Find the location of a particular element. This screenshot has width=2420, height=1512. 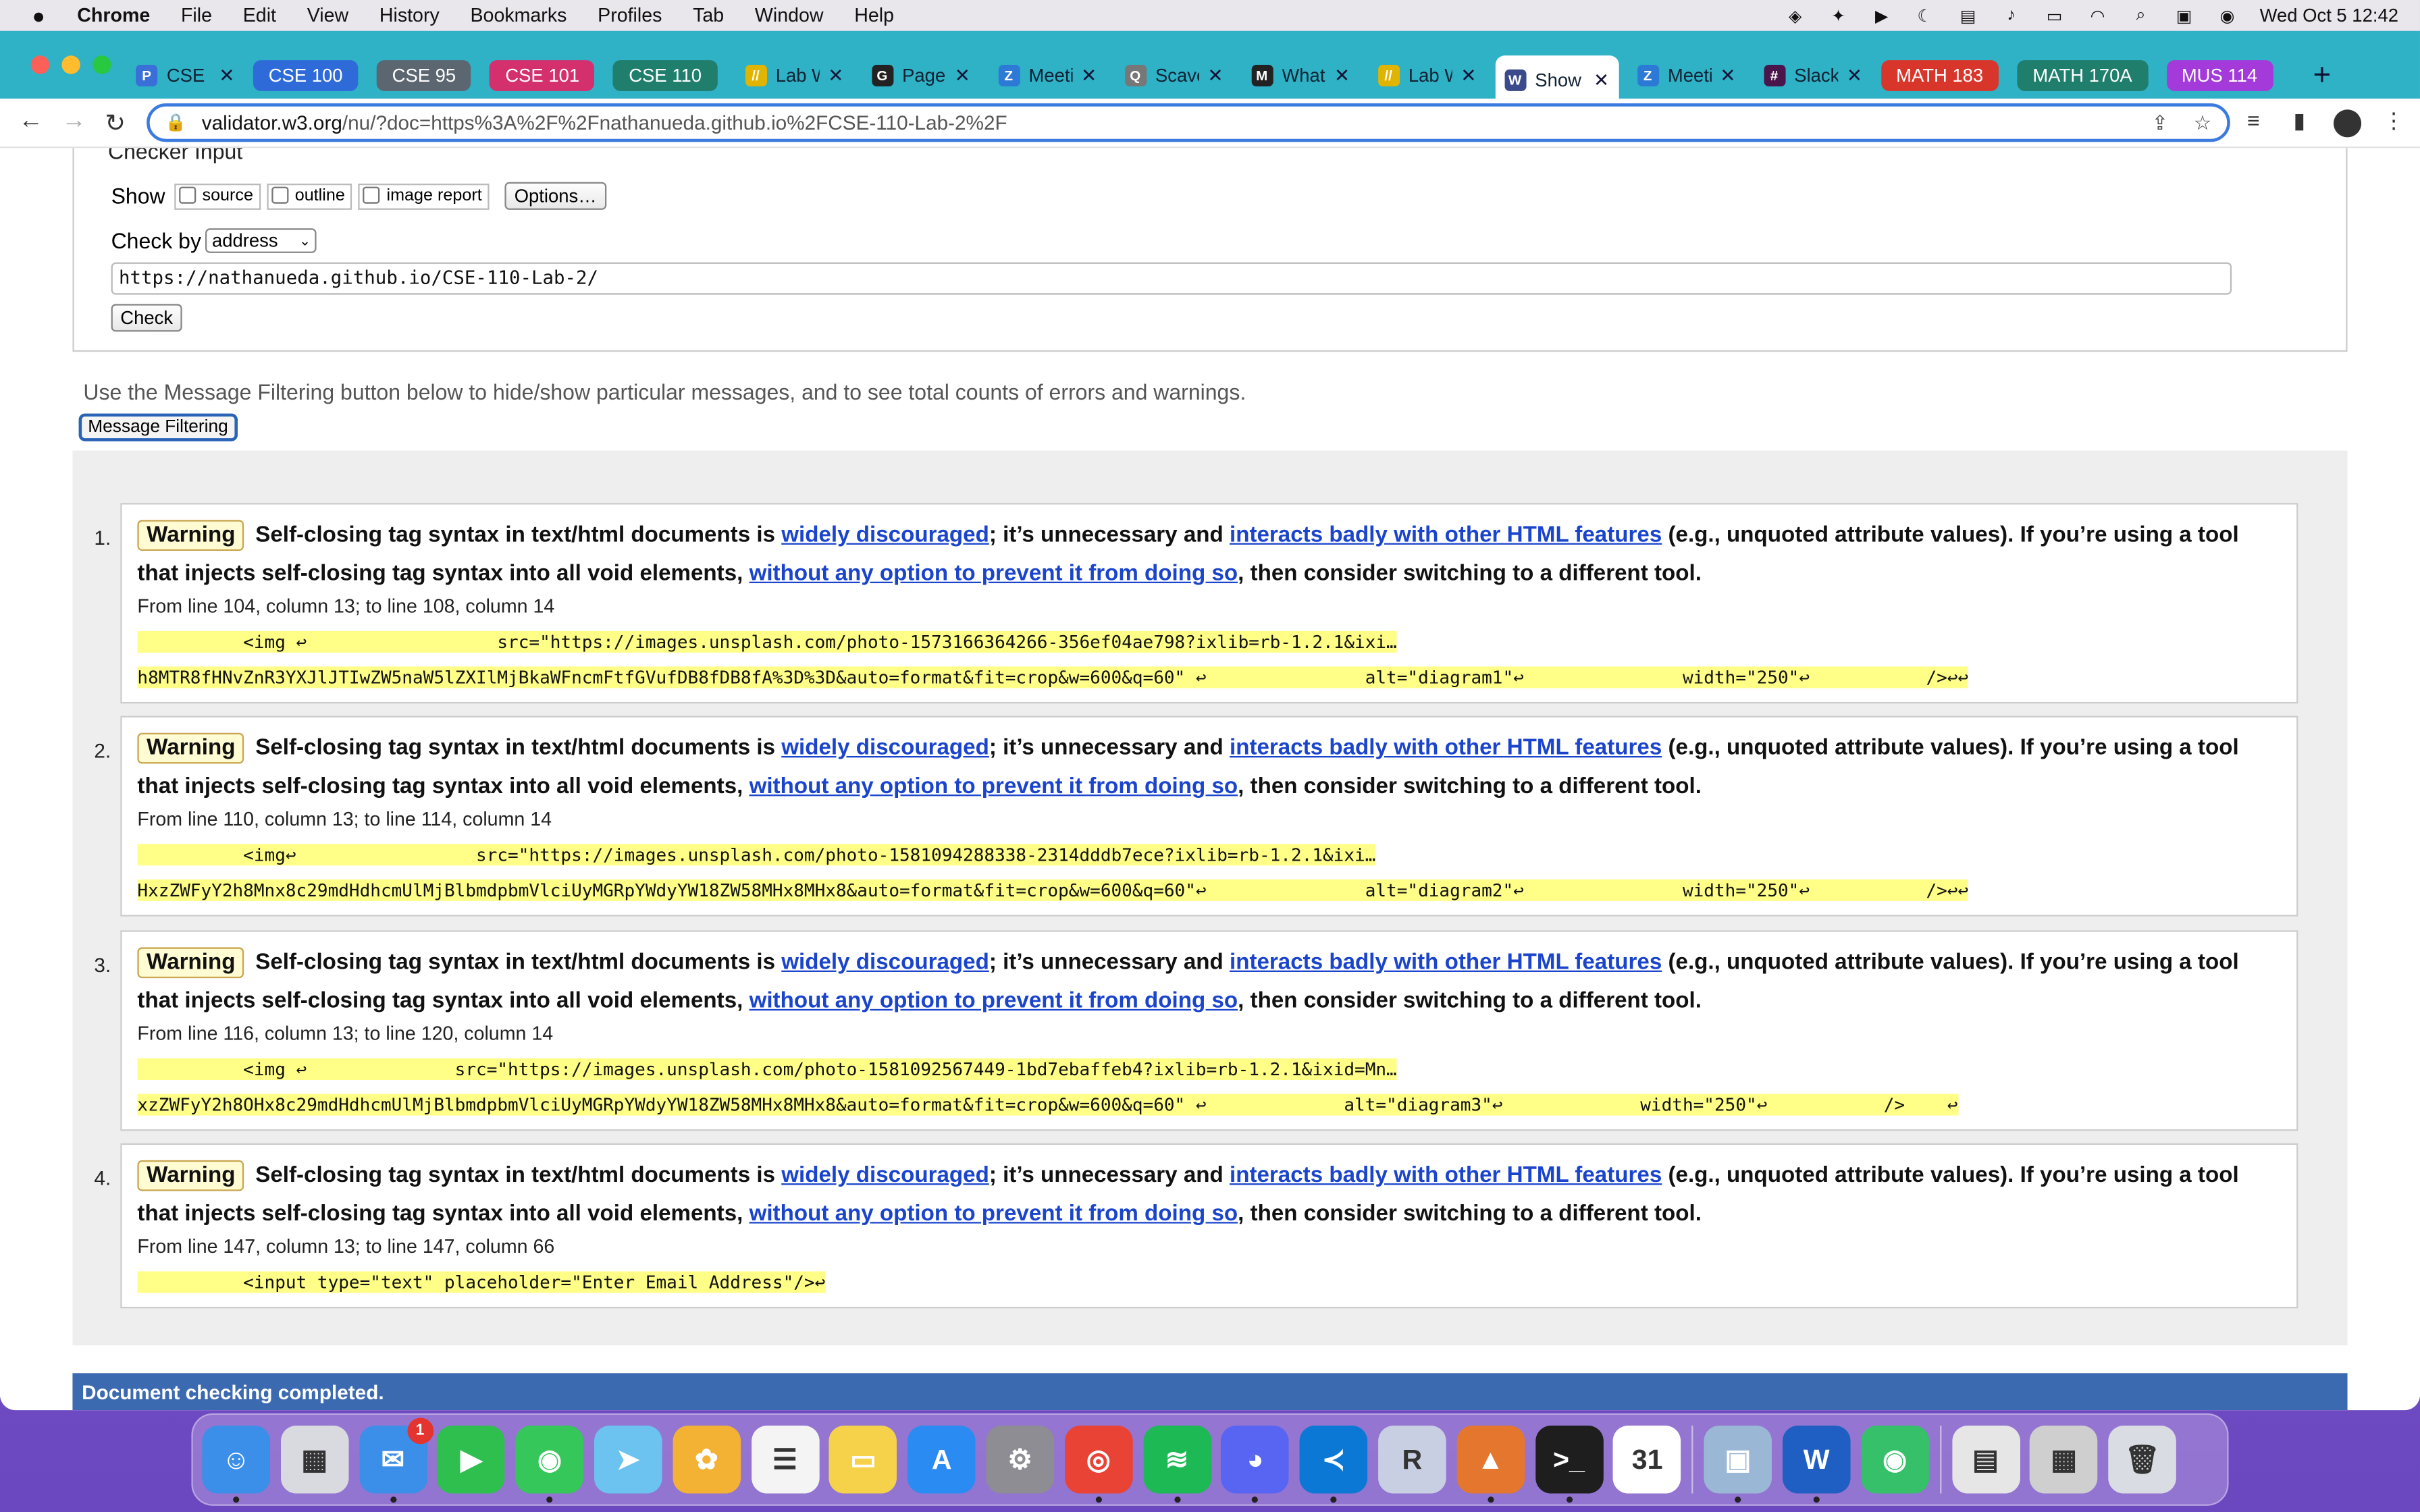

reading-list-icon: ≡ is located at coordinates (2253, 120).